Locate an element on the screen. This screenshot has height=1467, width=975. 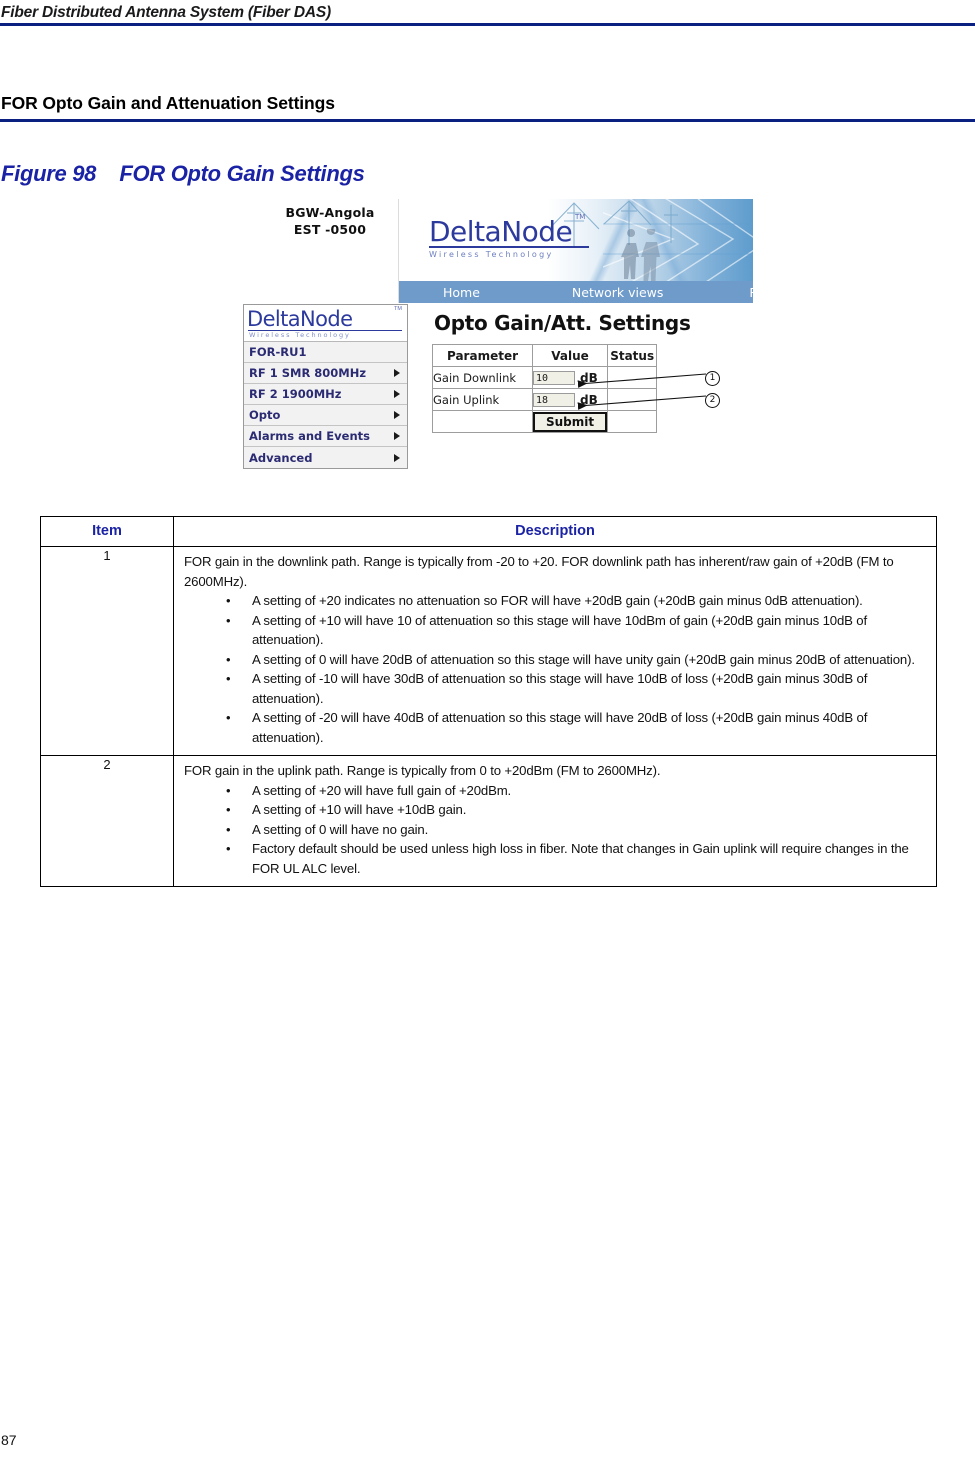
sidebar-item-advanced: Advanced is located at coordinates (325, 457).